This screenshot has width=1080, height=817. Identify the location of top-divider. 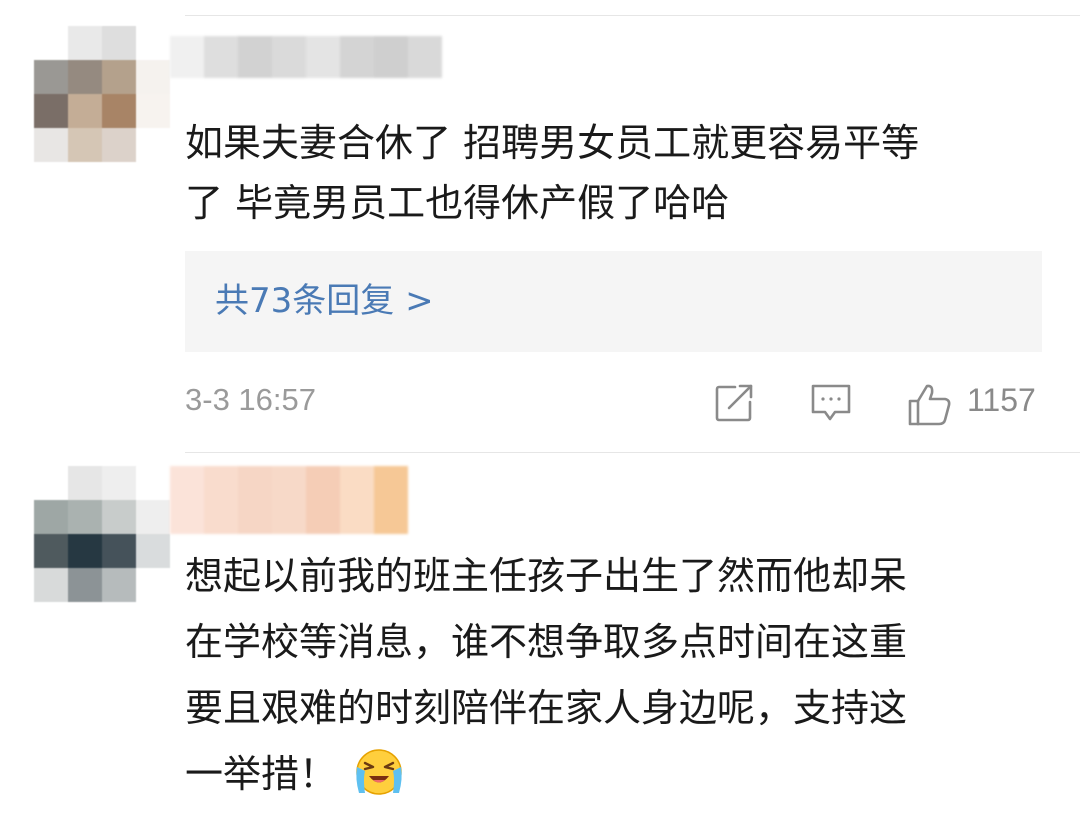
(632, 15).